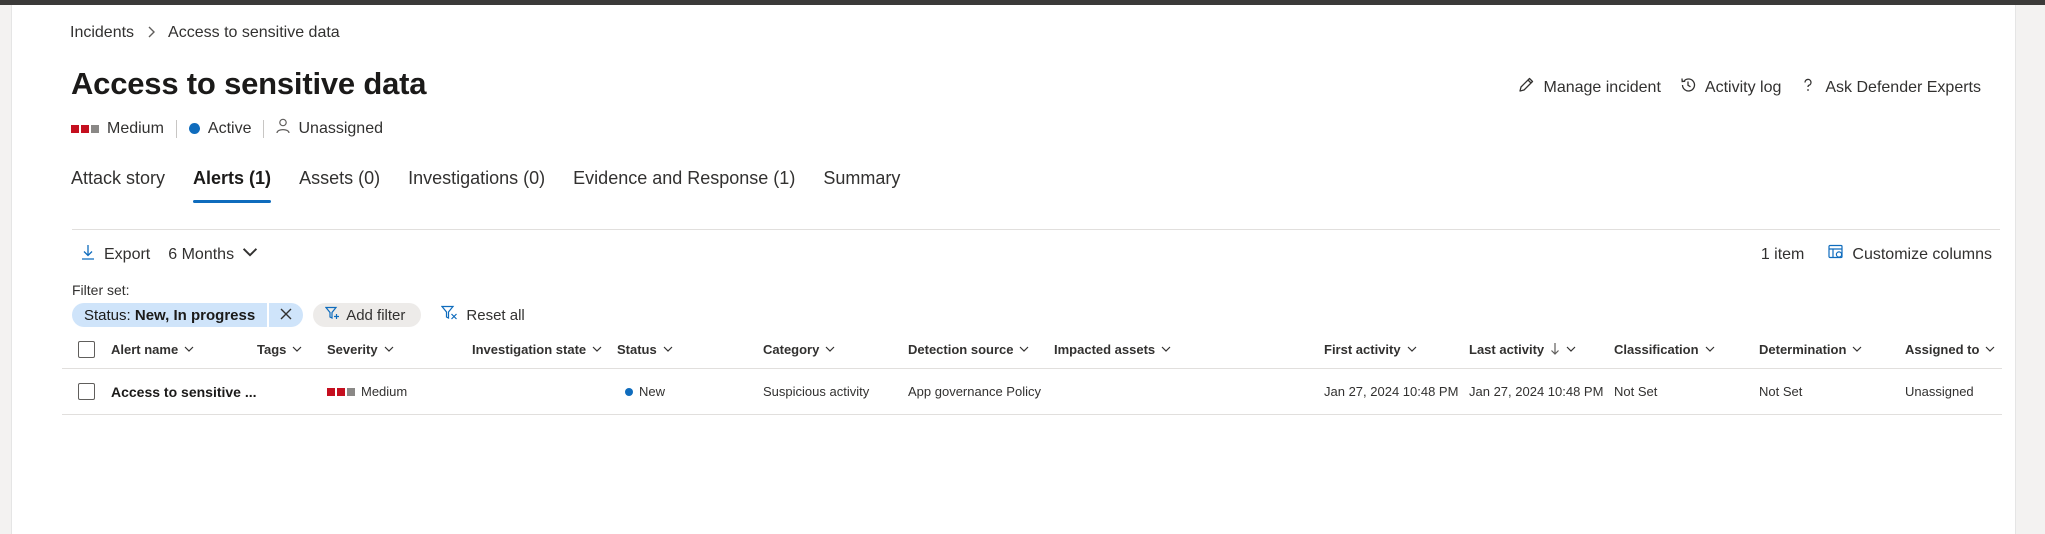 Image resolution: width=2045 pixels, height=534 pixels. I want to click on column-header-label: Assigned to, so click(1942, 349).